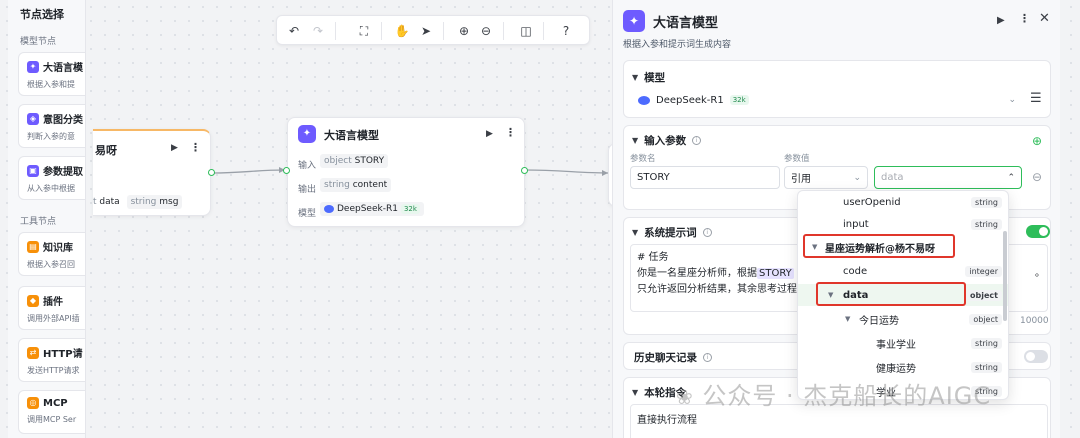 The height and width of the screenshot is (438, 1080). What do you see at coordinates (847, 396) in the screenshot?
I see `watermark-text: 公众号 · 杰克船长的AIGC` at bounding box center [847, 396].